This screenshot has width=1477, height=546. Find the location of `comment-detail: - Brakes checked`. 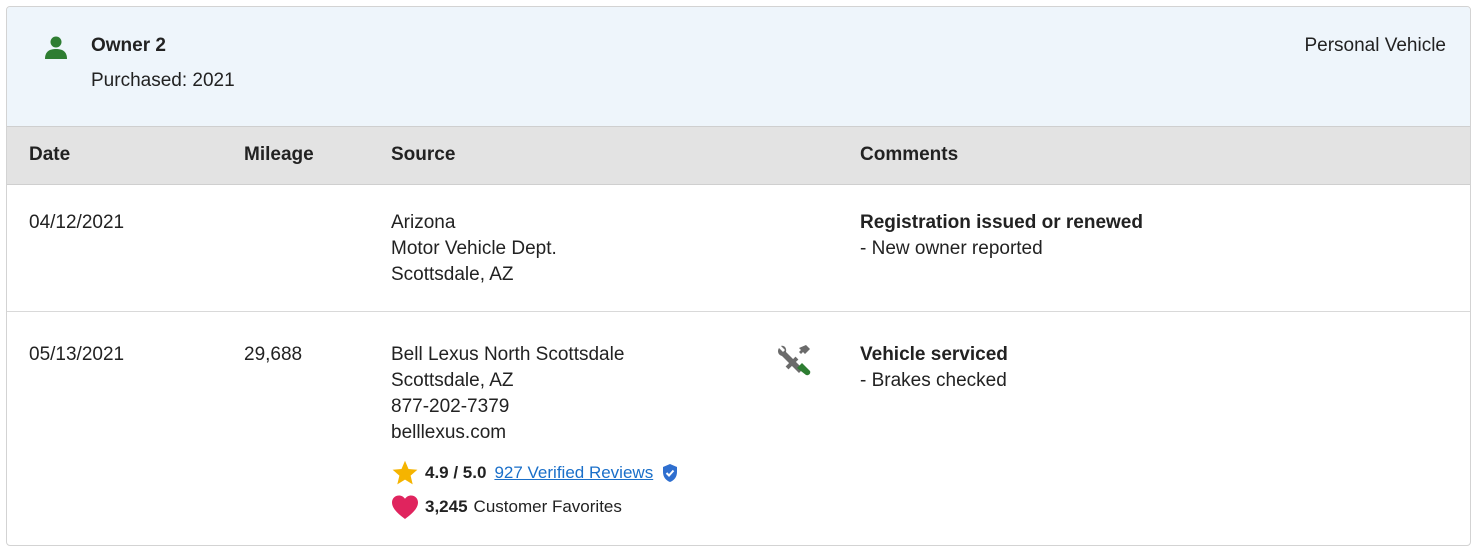

comment-detail: - Brakes checked is located at coordinates (933, 380).